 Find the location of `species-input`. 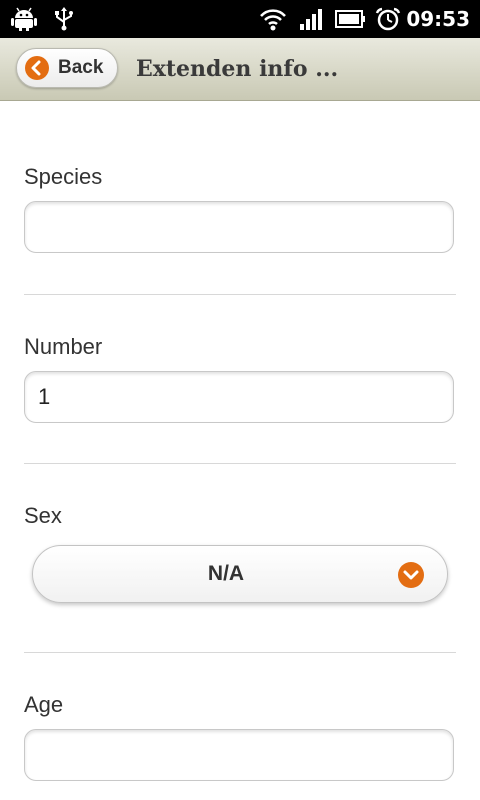

species-input is located at coordinates (239, 227).